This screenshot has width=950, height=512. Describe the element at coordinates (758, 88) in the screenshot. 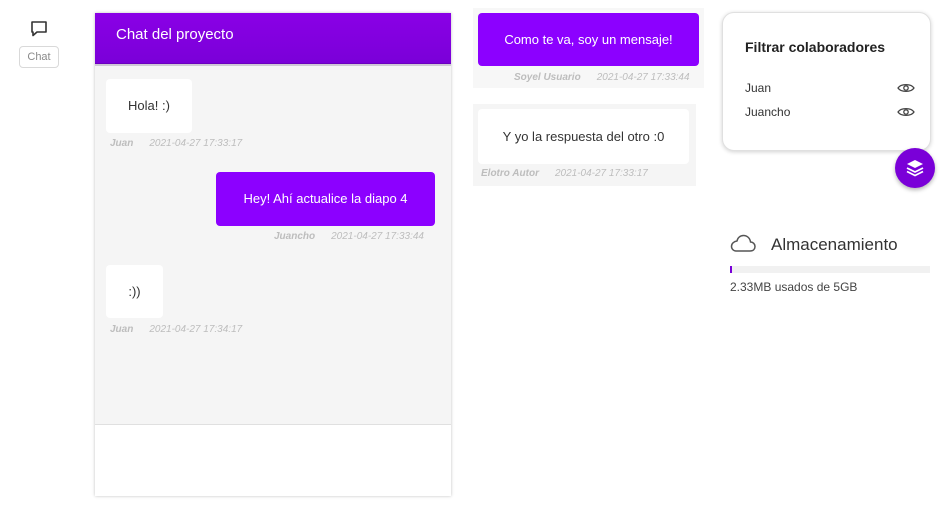

I see `collaborator-name: Juan` at that location.